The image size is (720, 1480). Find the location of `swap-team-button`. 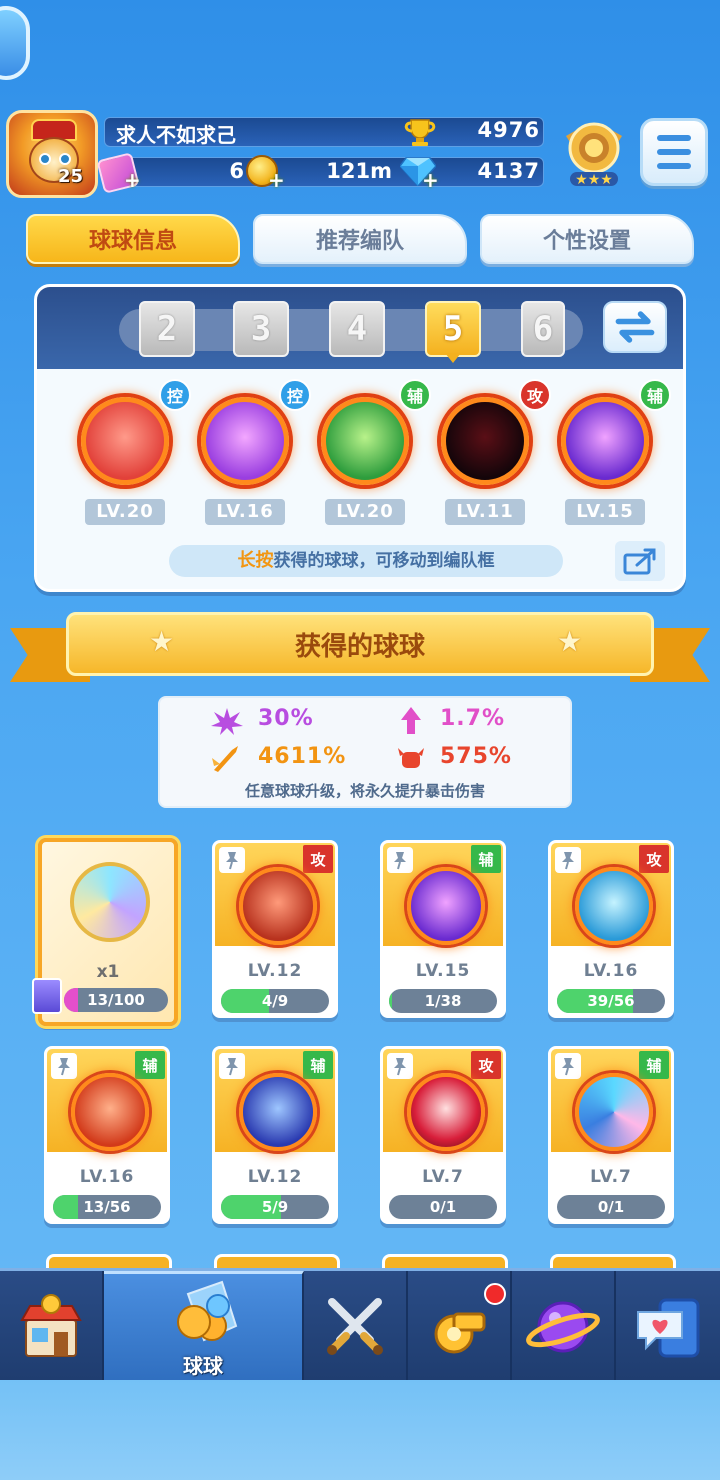

swap-team-button is located at coordinates (635, 327).